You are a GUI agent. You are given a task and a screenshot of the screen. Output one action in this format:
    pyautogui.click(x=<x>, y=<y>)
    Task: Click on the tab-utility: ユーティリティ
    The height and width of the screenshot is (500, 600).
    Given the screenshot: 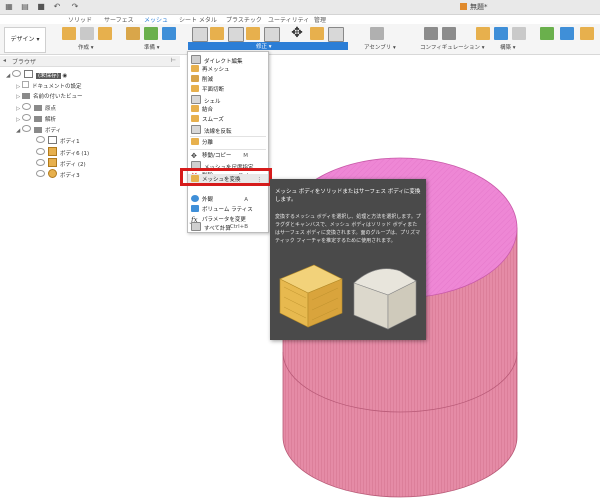 What is the action you would take?
    pyautogui.click(x=288, y=19)
    